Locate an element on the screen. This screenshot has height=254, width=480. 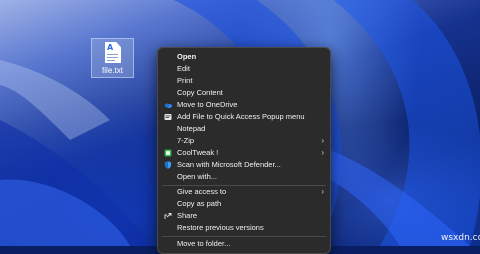
menu-item-copy-as-path: Copy as path is located at coordinates (244, 204).